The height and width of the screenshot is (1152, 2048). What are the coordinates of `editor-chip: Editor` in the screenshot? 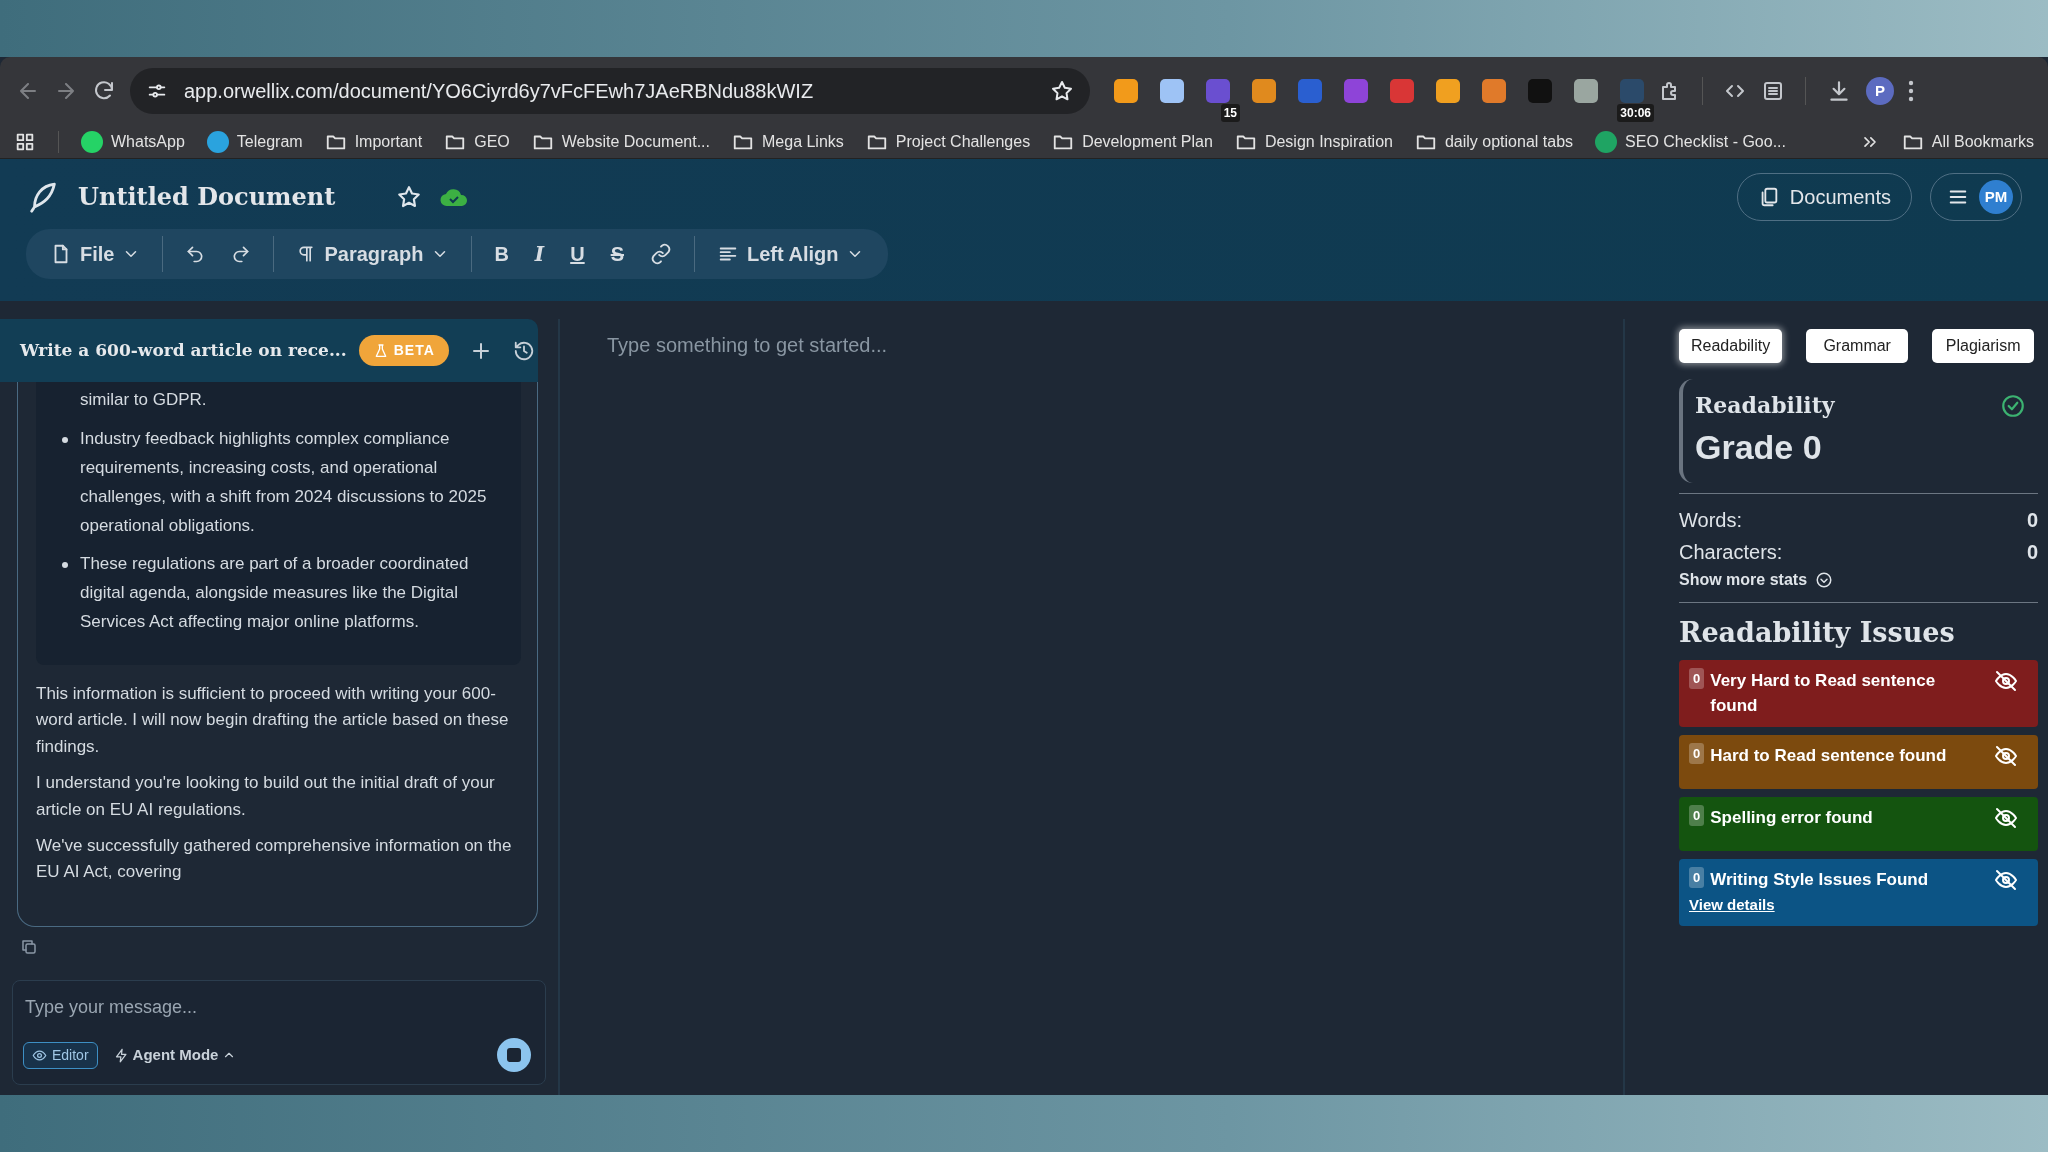 It's located at (60, 1055).